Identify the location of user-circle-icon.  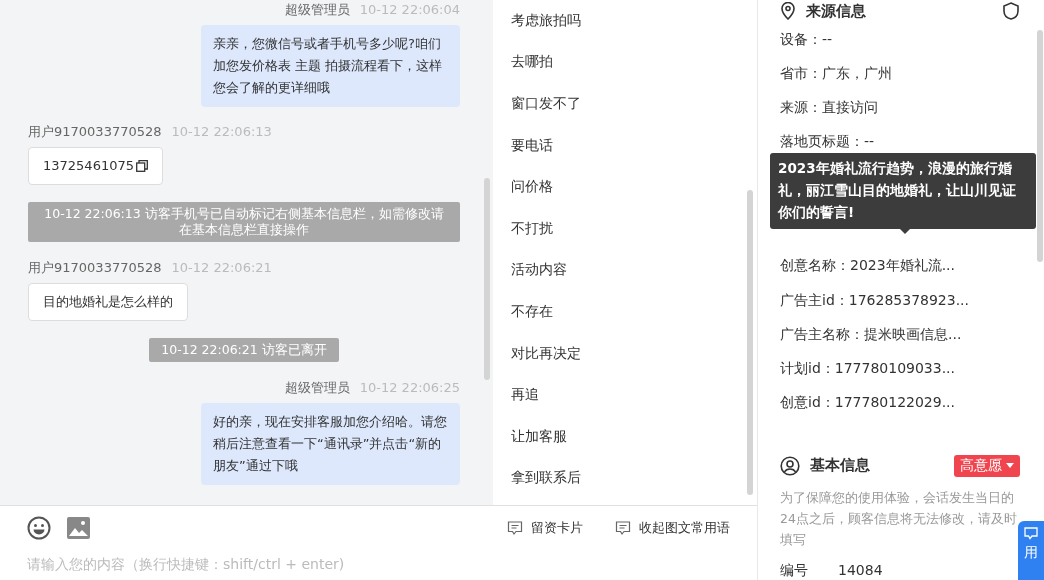
(790, 465).